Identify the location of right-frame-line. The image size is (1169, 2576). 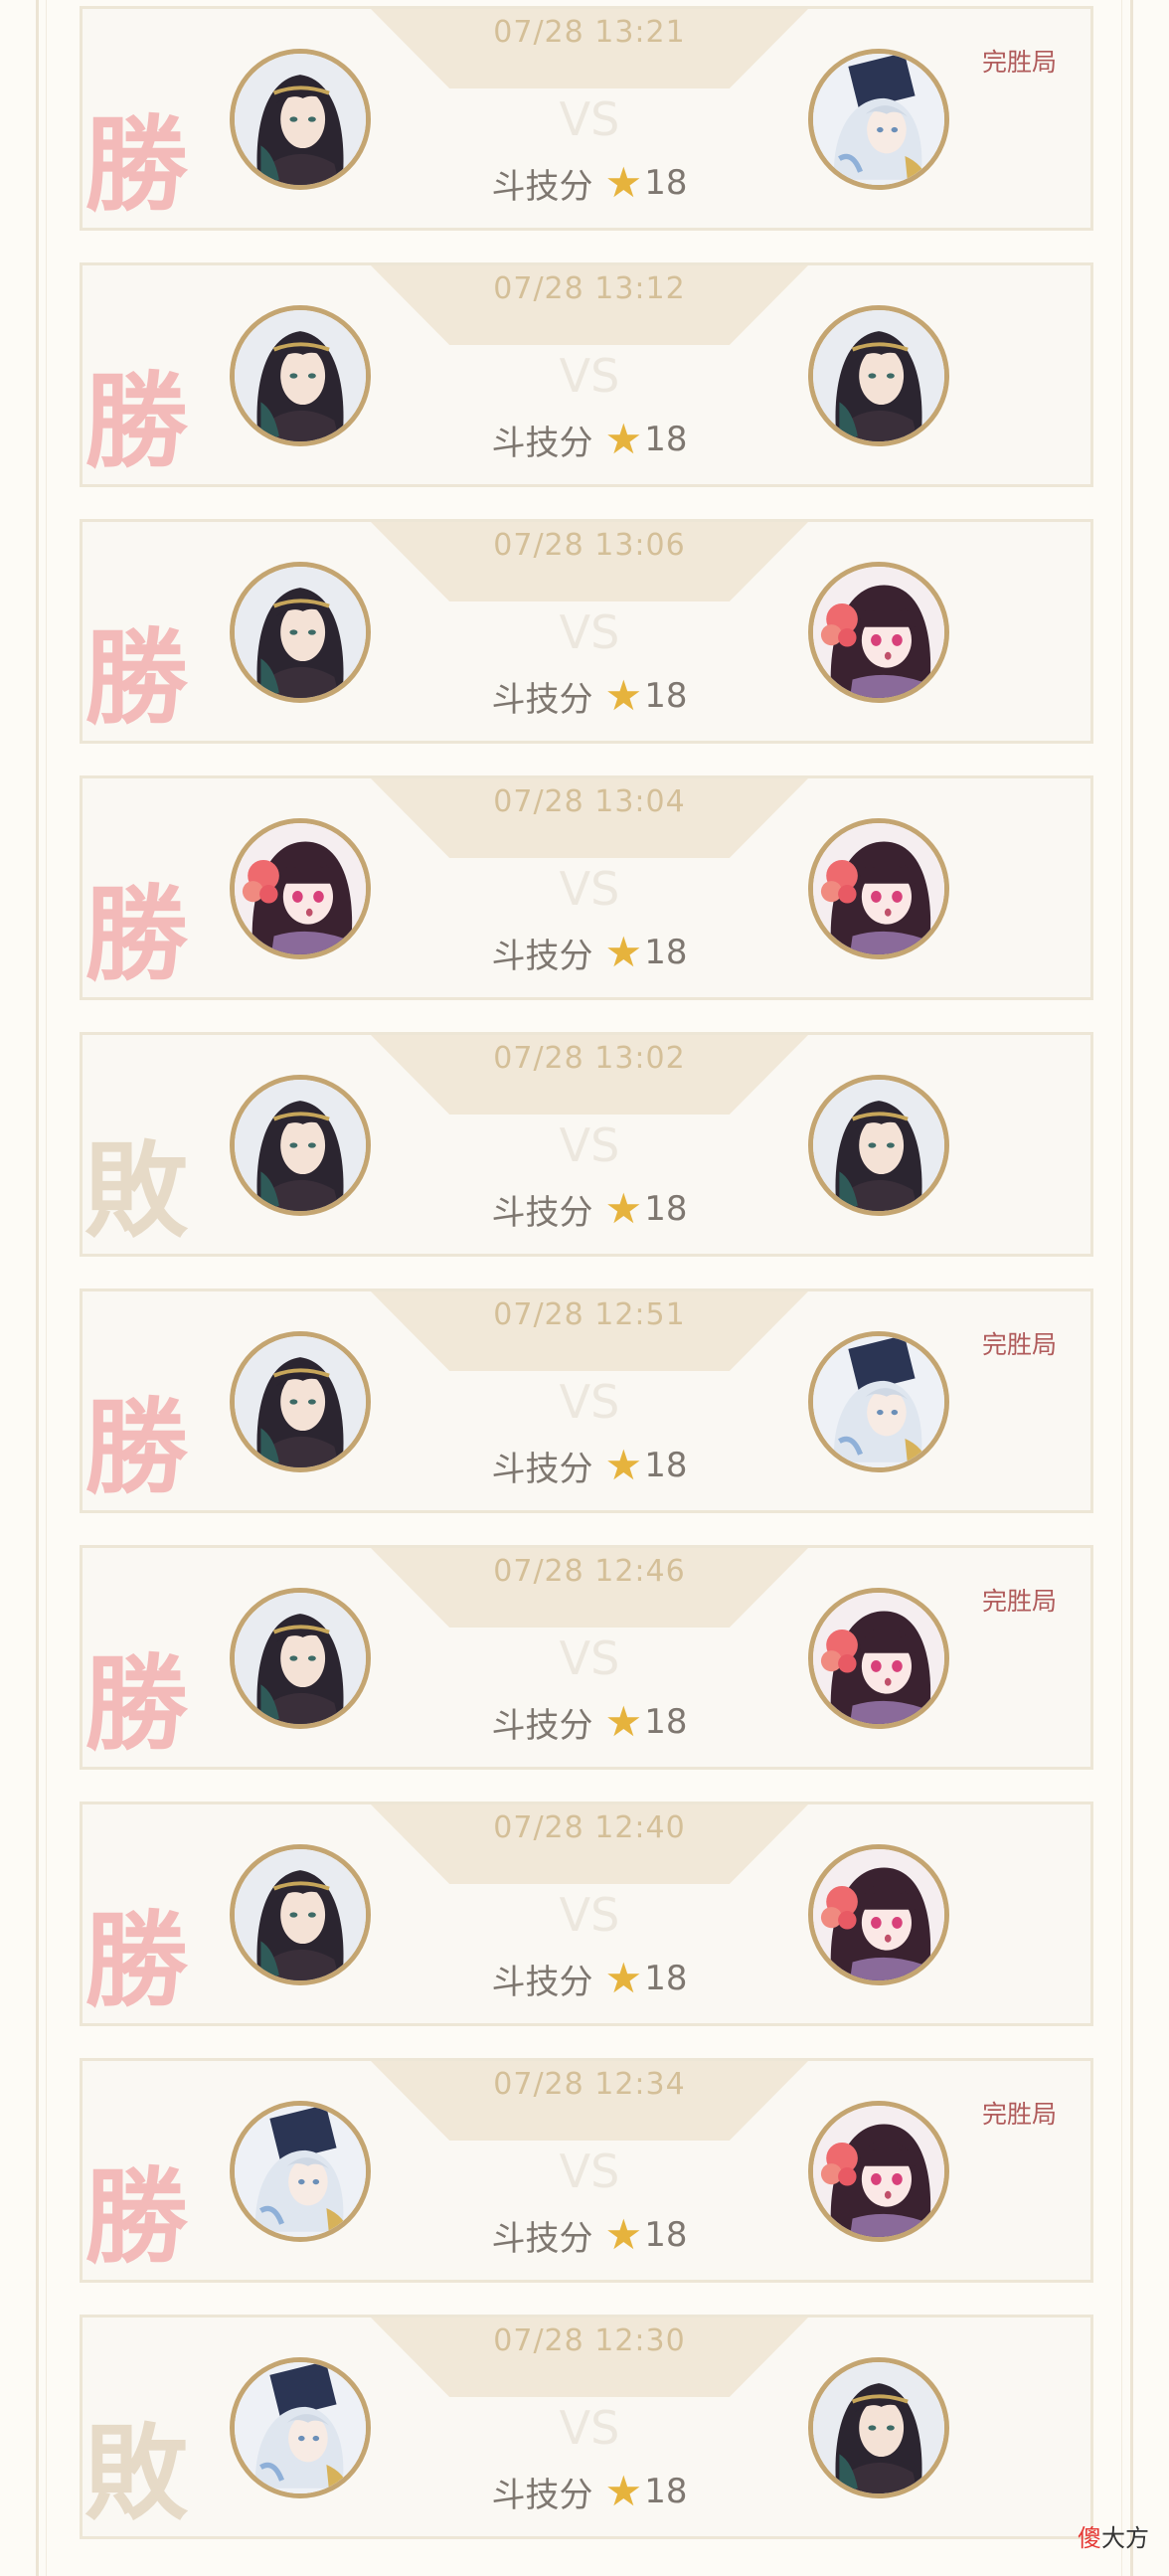
(1131, 1288).